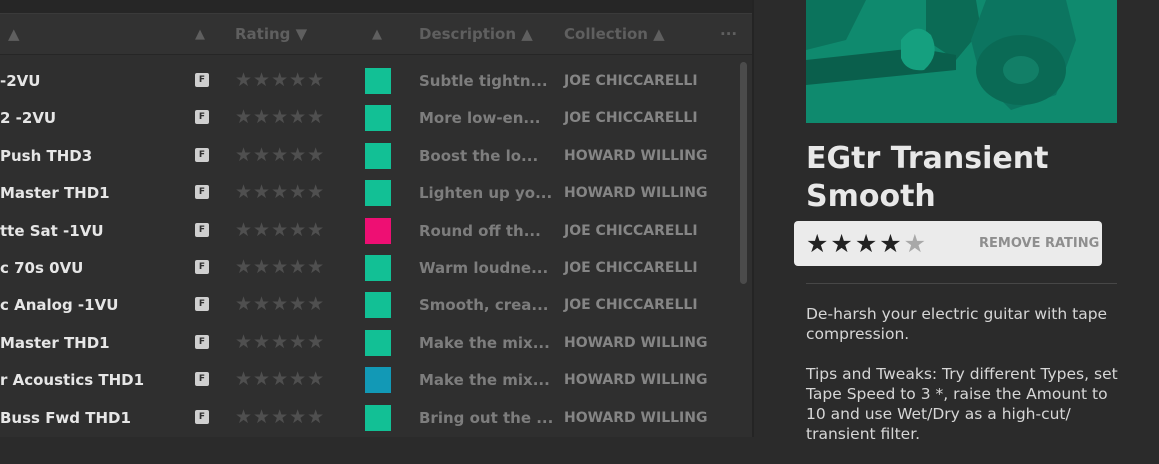 The image size is (1159, 464). I want to click on top-strip, so click(376, 7).